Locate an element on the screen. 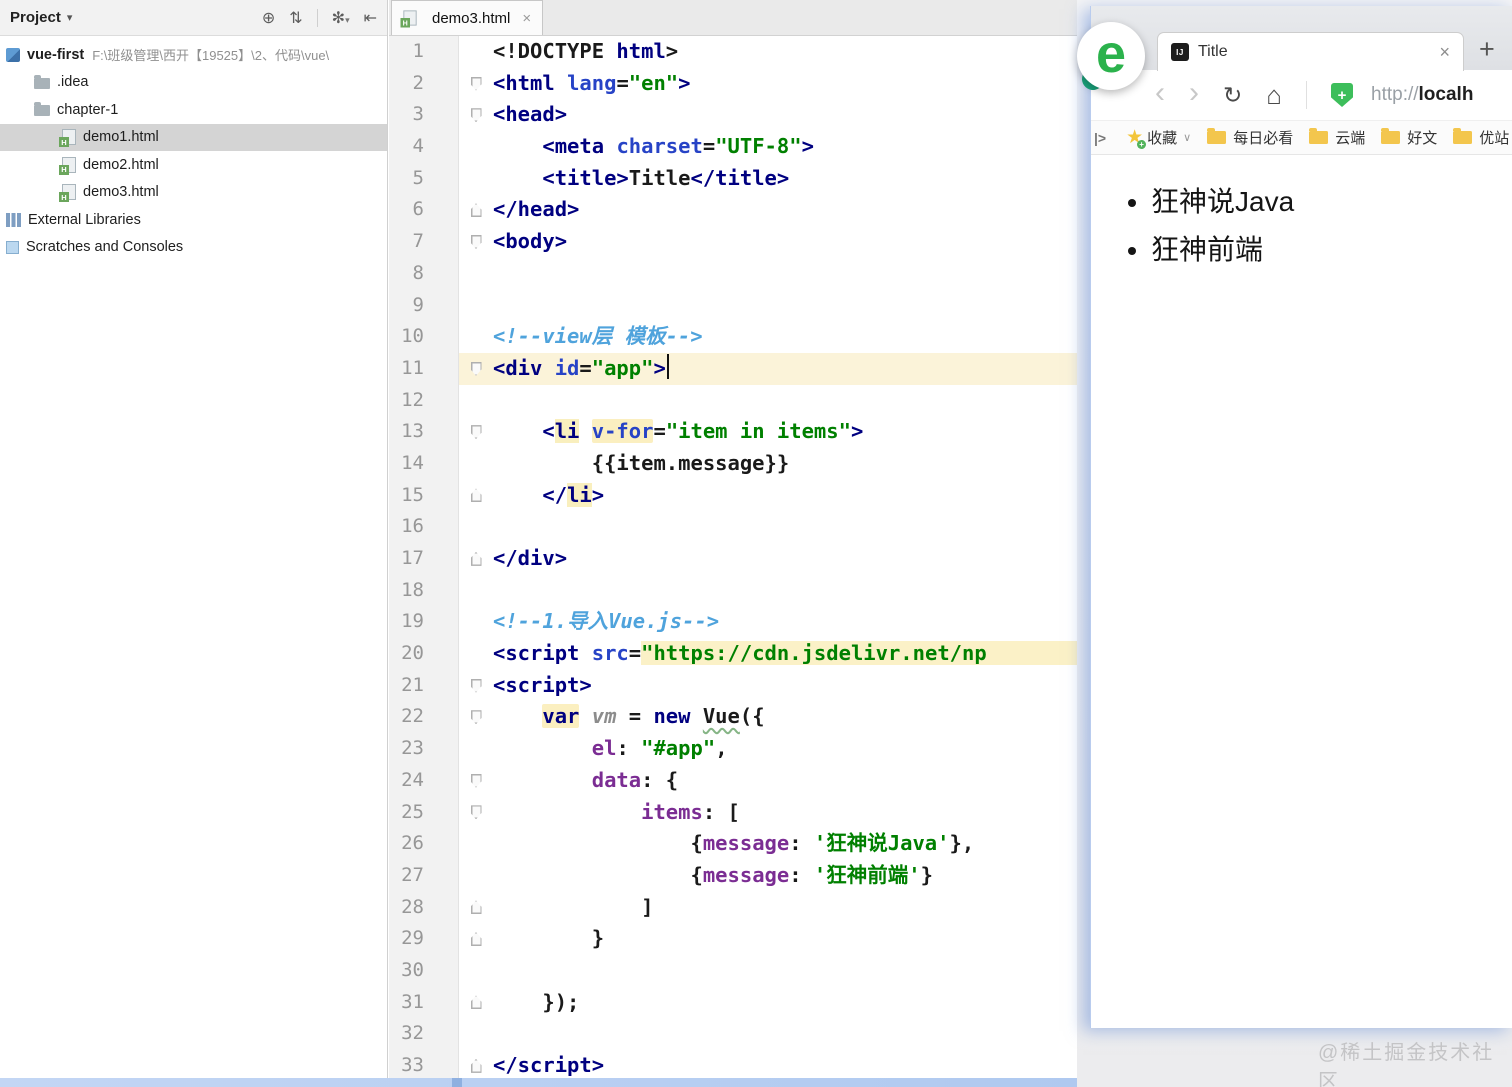 Image resolution: width=1512 pixels, height=1087 pixels. code-line-16: 16 is located at coordinates (733, 527).